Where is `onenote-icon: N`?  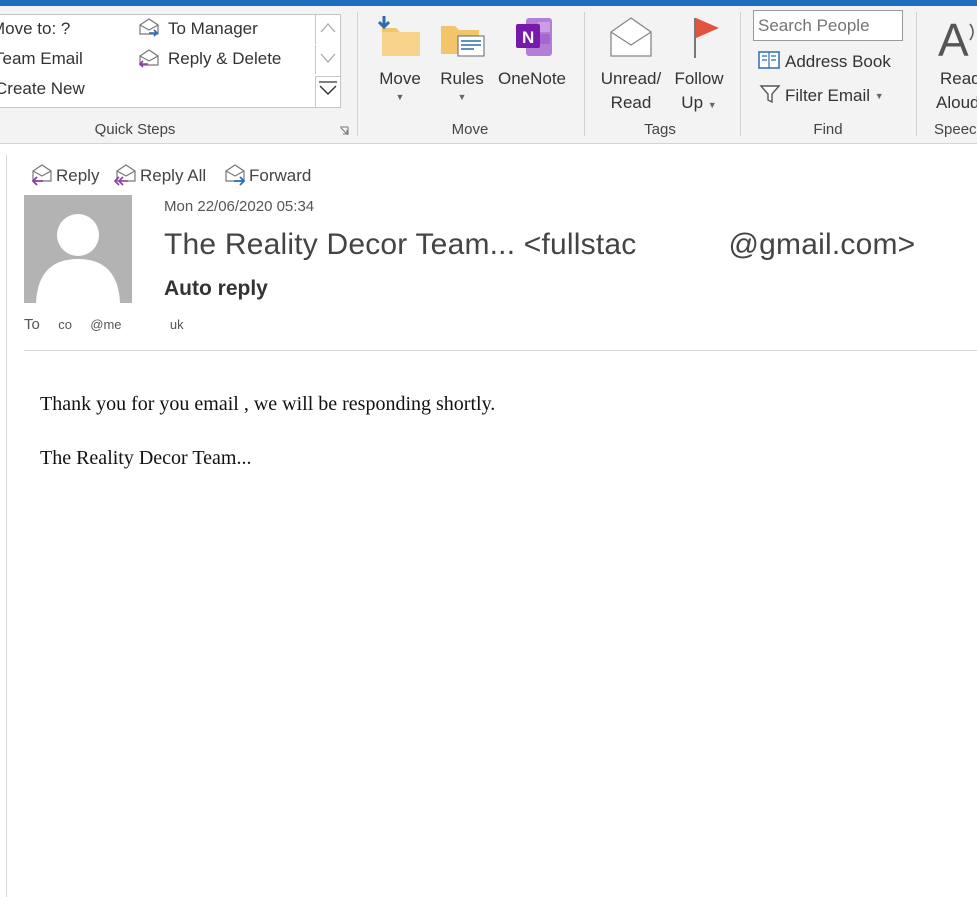
onenote-icon: N is located at coordinates (534, 37).